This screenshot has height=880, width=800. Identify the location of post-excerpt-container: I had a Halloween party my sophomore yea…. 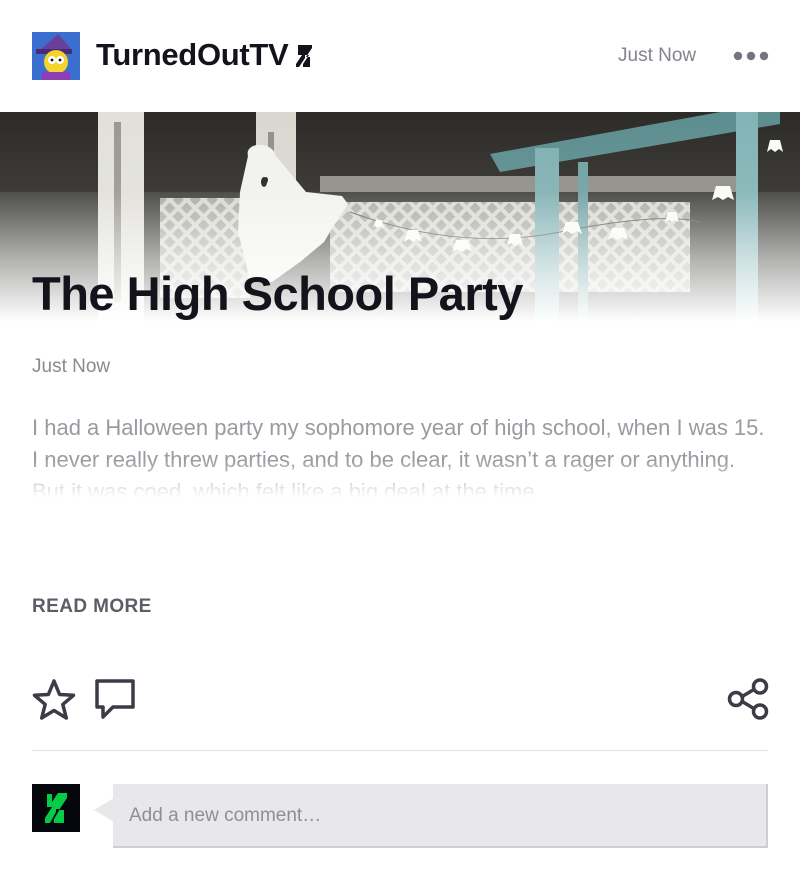
(402, 456).